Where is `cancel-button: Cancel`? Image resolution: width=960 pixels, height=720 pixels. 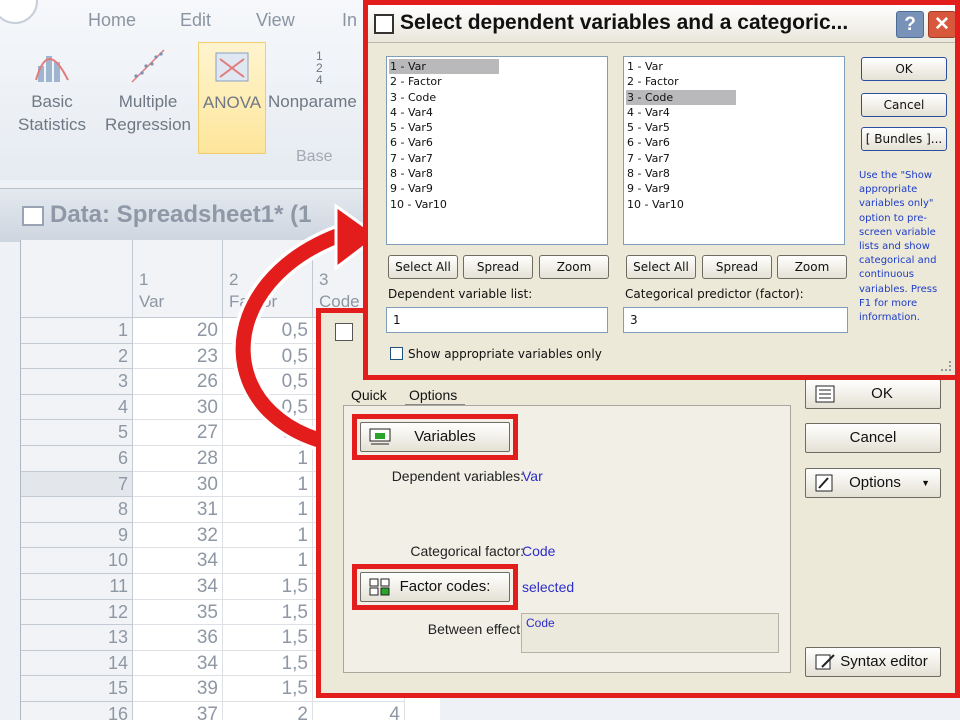
cancel-button: Cancel is located at coordinates (873, 438).